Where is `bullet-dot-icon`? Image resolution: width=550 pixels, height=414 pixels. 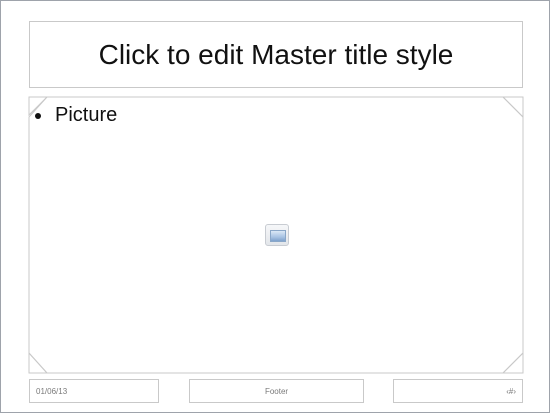 bullet-dot-icon is located at coordinates (38, 116).